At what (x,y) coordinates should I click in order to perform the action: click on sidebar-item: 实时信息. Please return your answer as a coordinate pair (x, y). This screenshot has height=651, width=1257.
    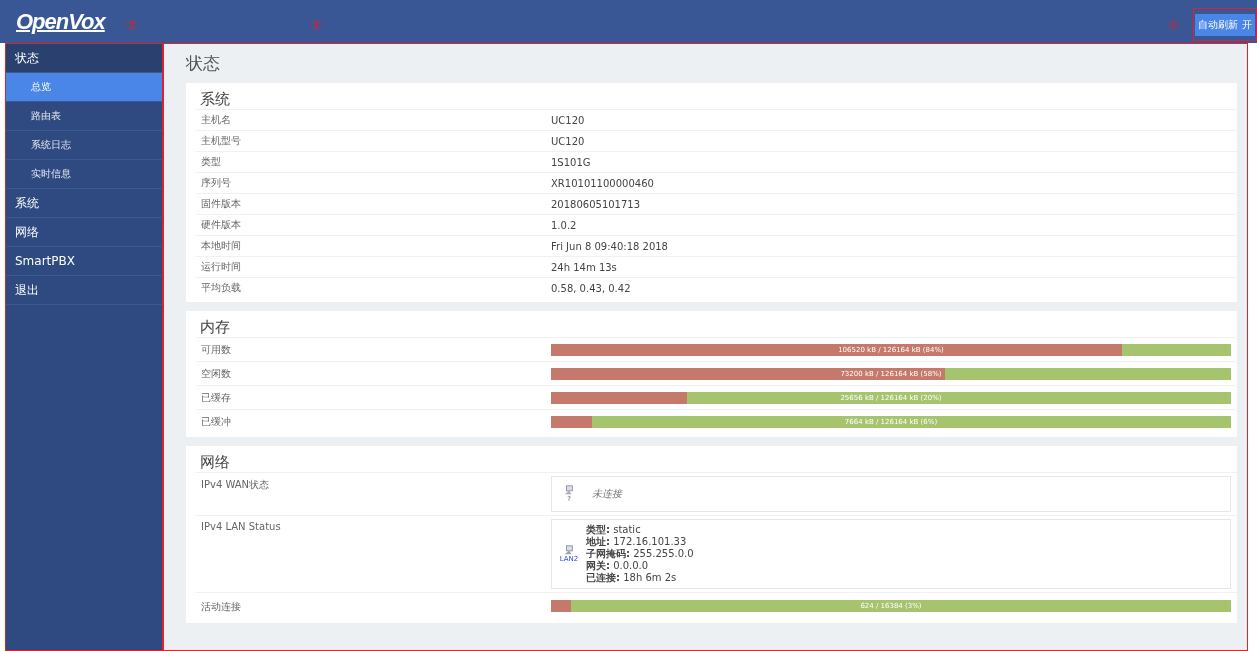
    Looking at the image, I should click on (84, 174).